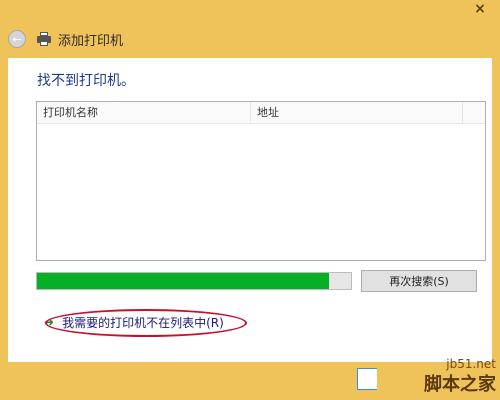  What do you see at coordinates (143, 322) in the screenshot?
I see `printer-not-listed-link: 我需要的打印机不在列表中(R)` at bounding box center [143, 322].